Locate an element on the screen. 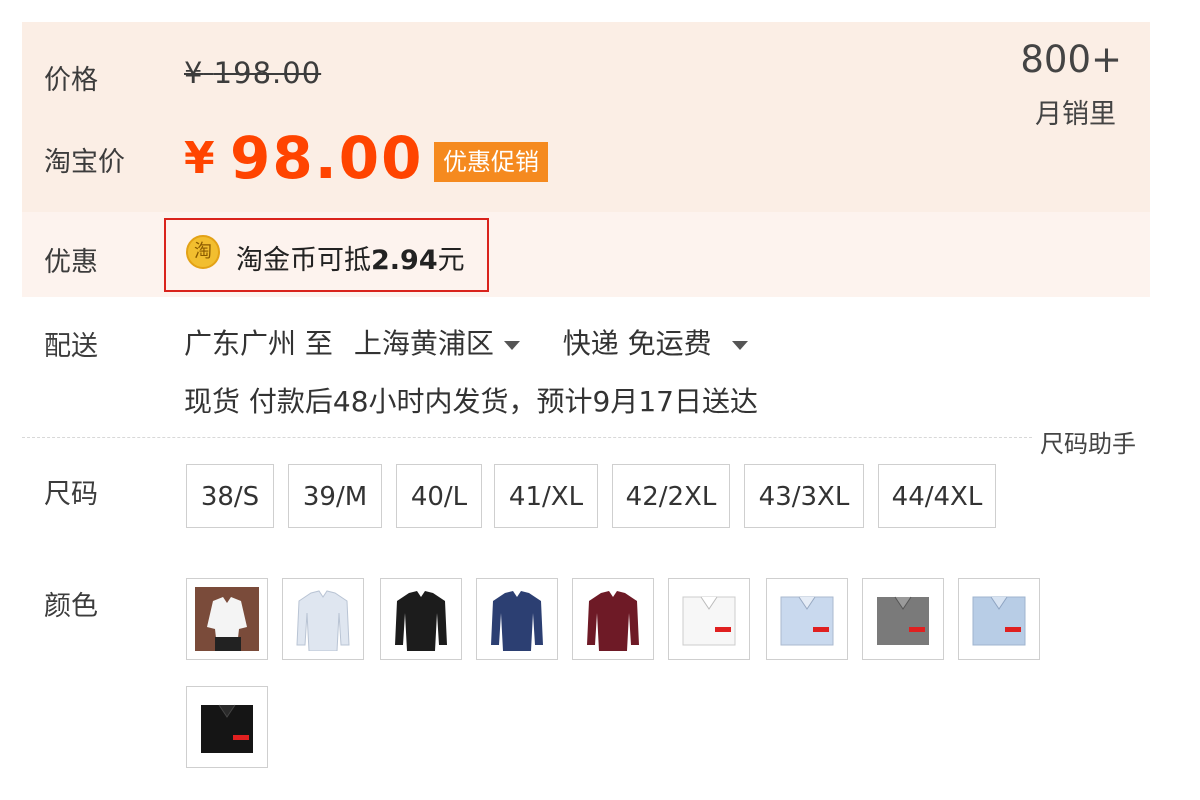  shipping-label: 配送 is located at coordinates (71, 346).